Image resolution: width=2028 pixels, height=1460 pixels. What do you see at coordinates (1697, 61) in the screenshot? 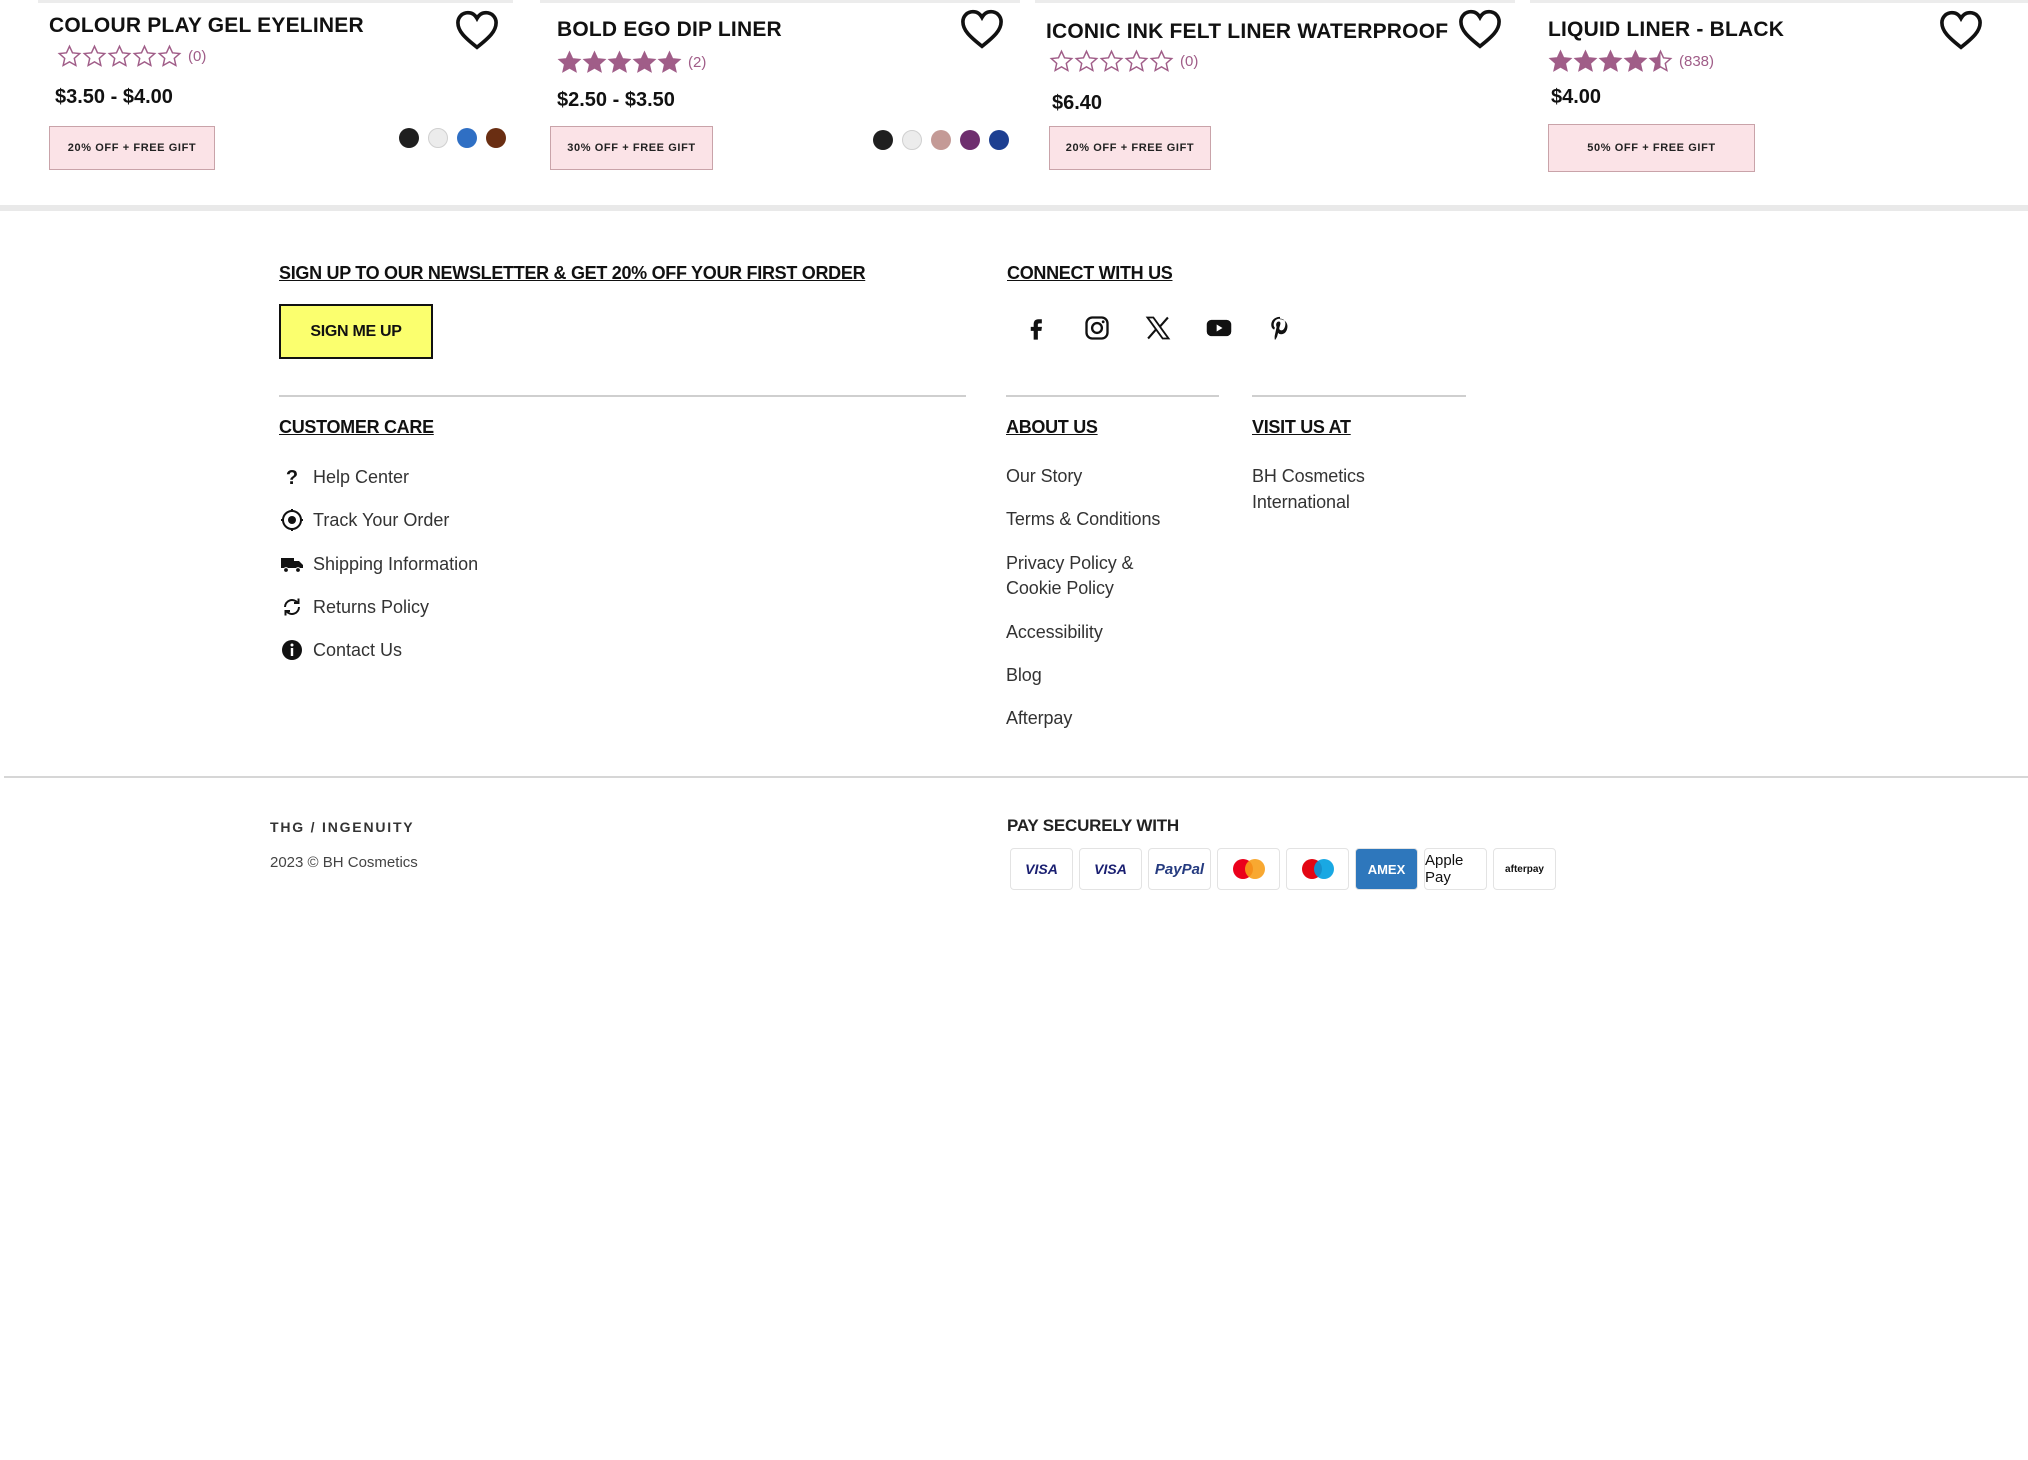
I see `review-count: (838)` at bounding box center [1697, 61].